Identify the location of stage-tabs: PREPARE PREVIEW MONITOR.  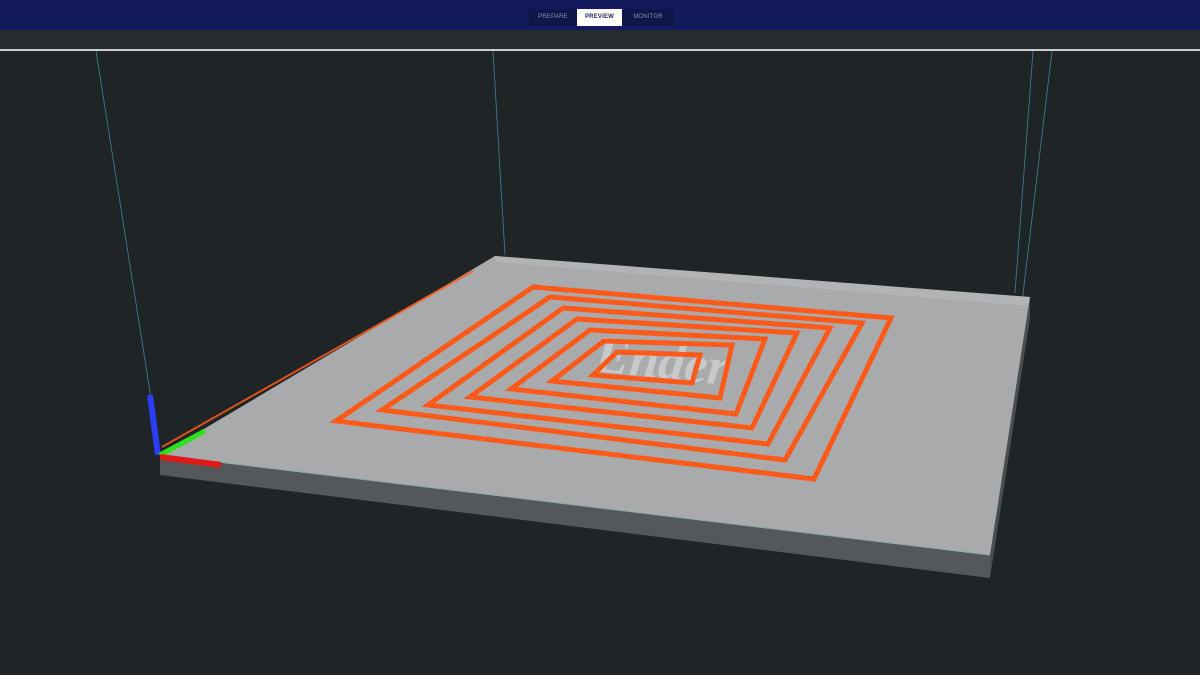
(601, 17).